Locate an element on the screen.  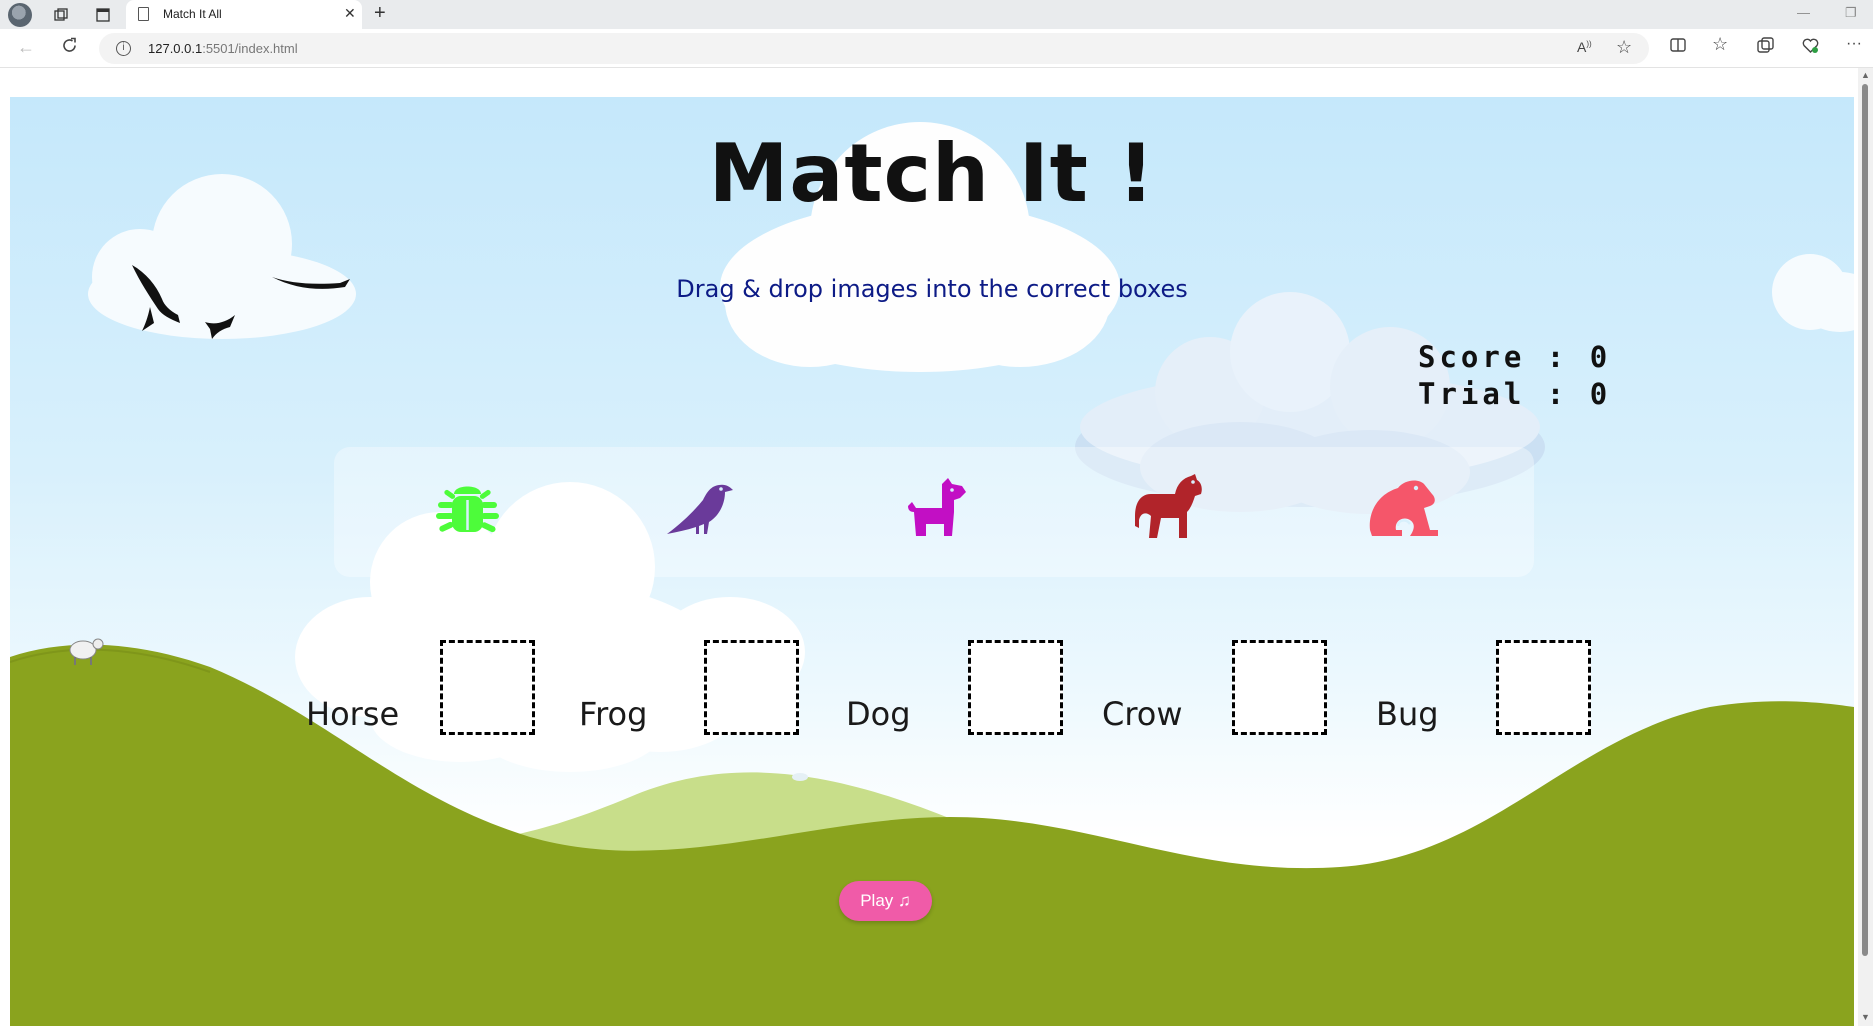
browser-tab-bar: Match It All ✕ + — ❐ is located at coordinates (936, 14).